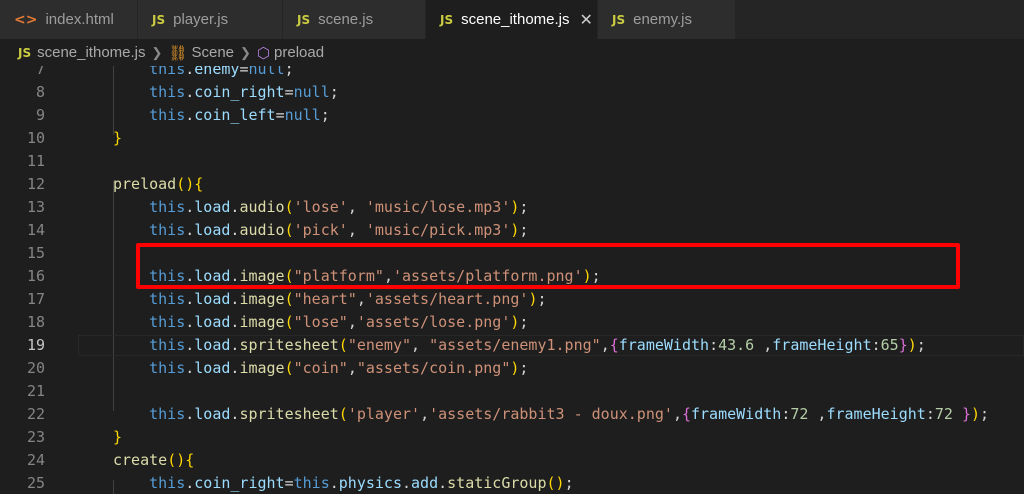  Describe the element at coordinates (91, 52) in the screenshot. I see `breadcrumb-file: scene_ithome.js` at that location.